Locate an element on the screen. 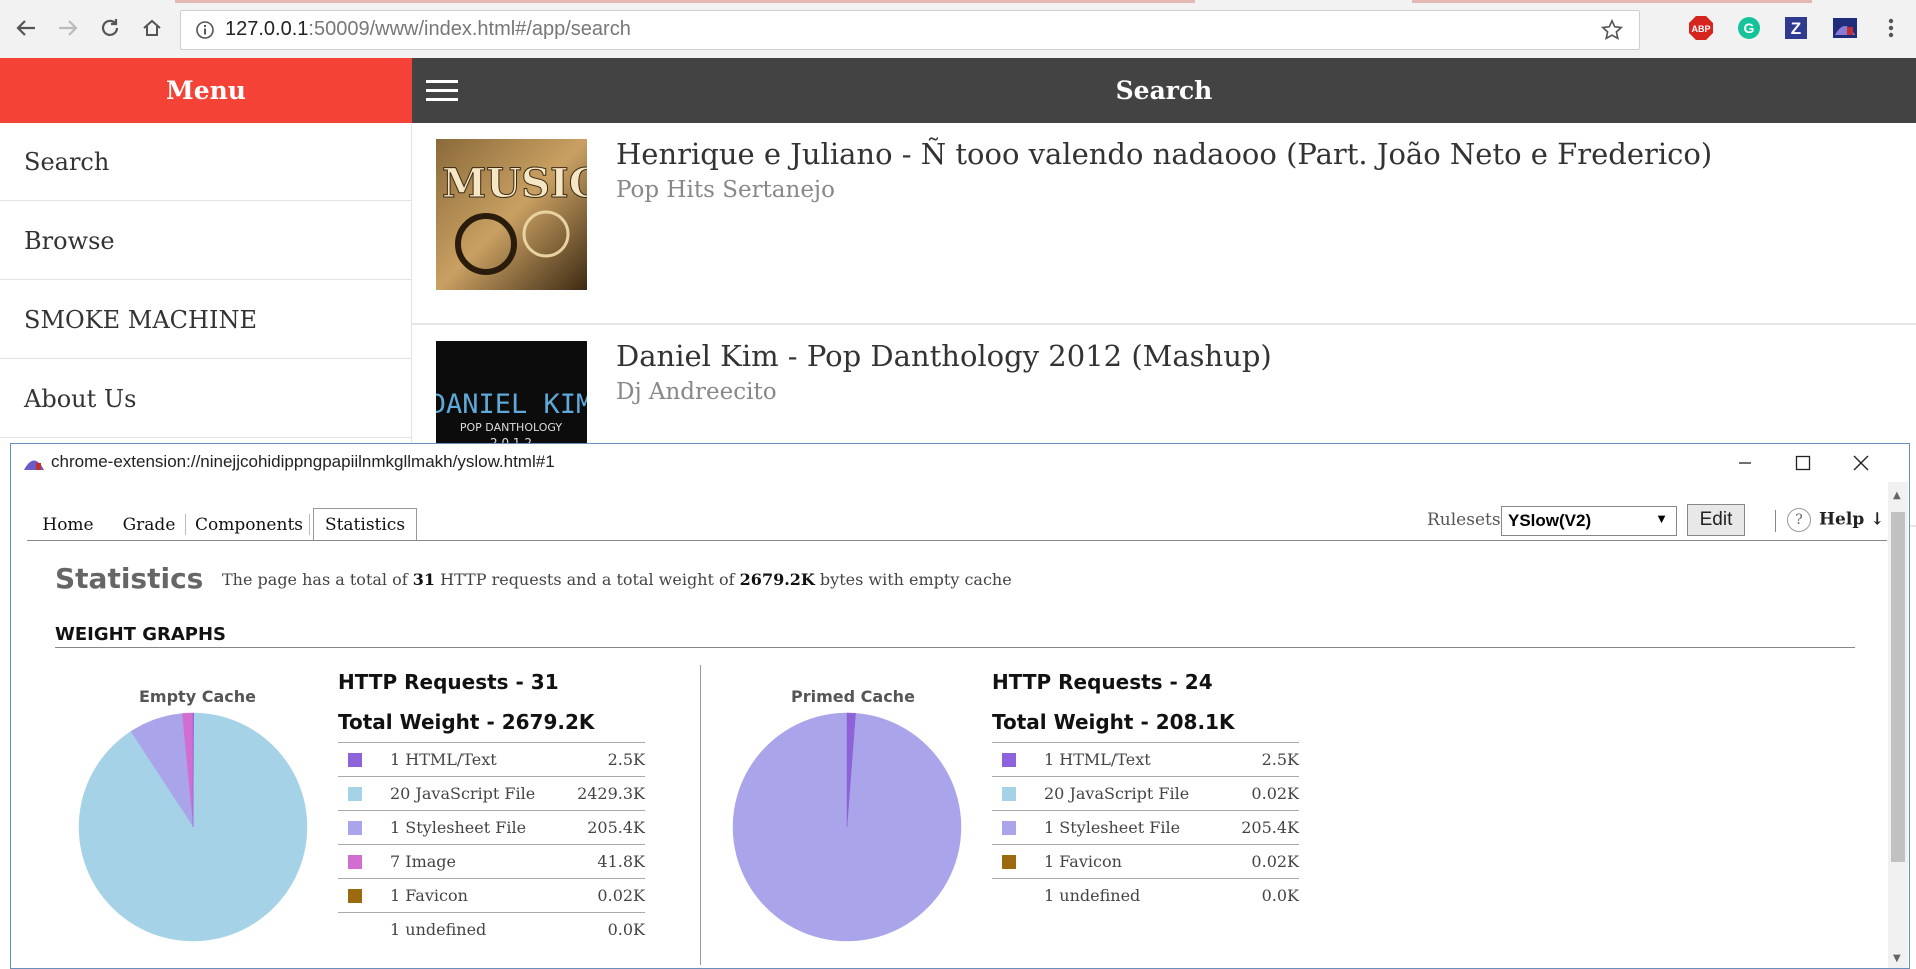 This screenshot has height=969, width=1916. forward-icon is located at coordinates (68, 28).